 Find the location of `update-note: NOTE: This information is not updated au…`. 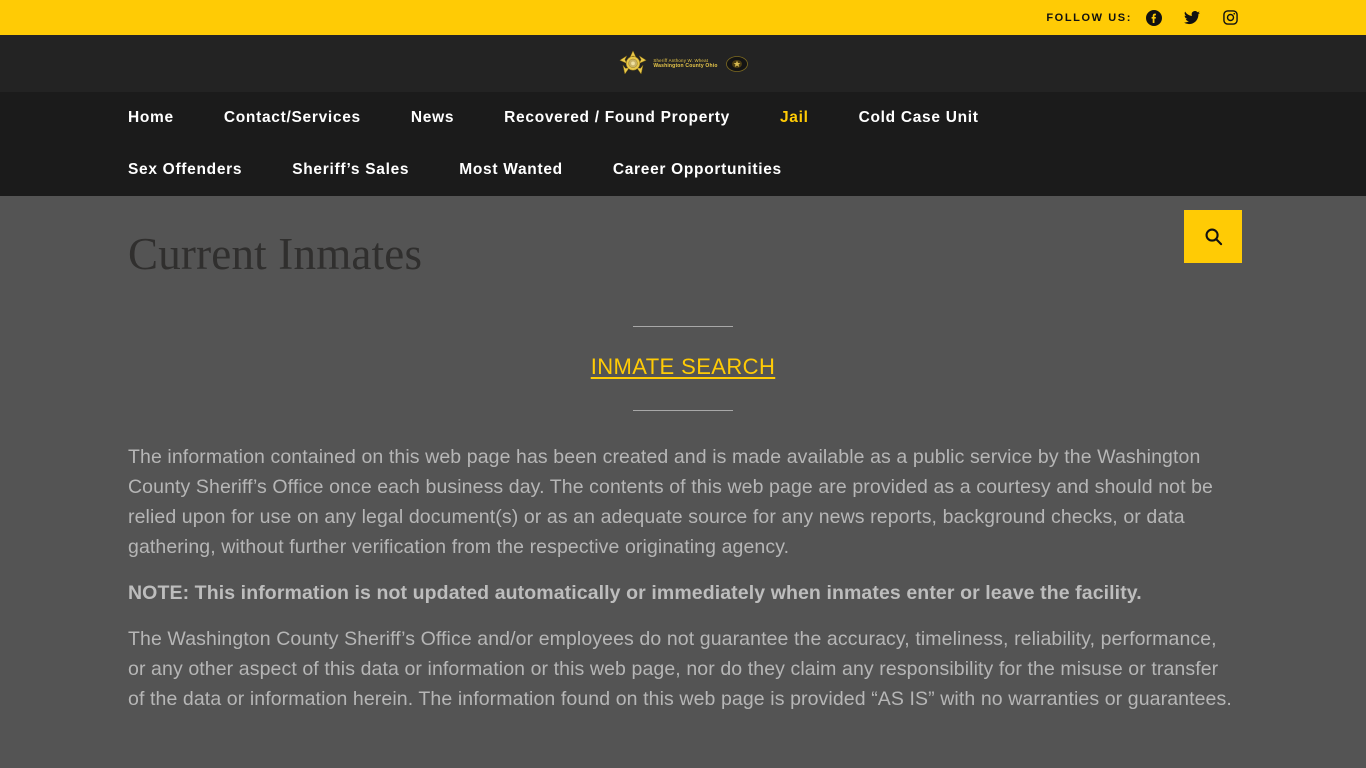

update-note: NOTE: This information is not updated au… is located at coordinates (635, 593).